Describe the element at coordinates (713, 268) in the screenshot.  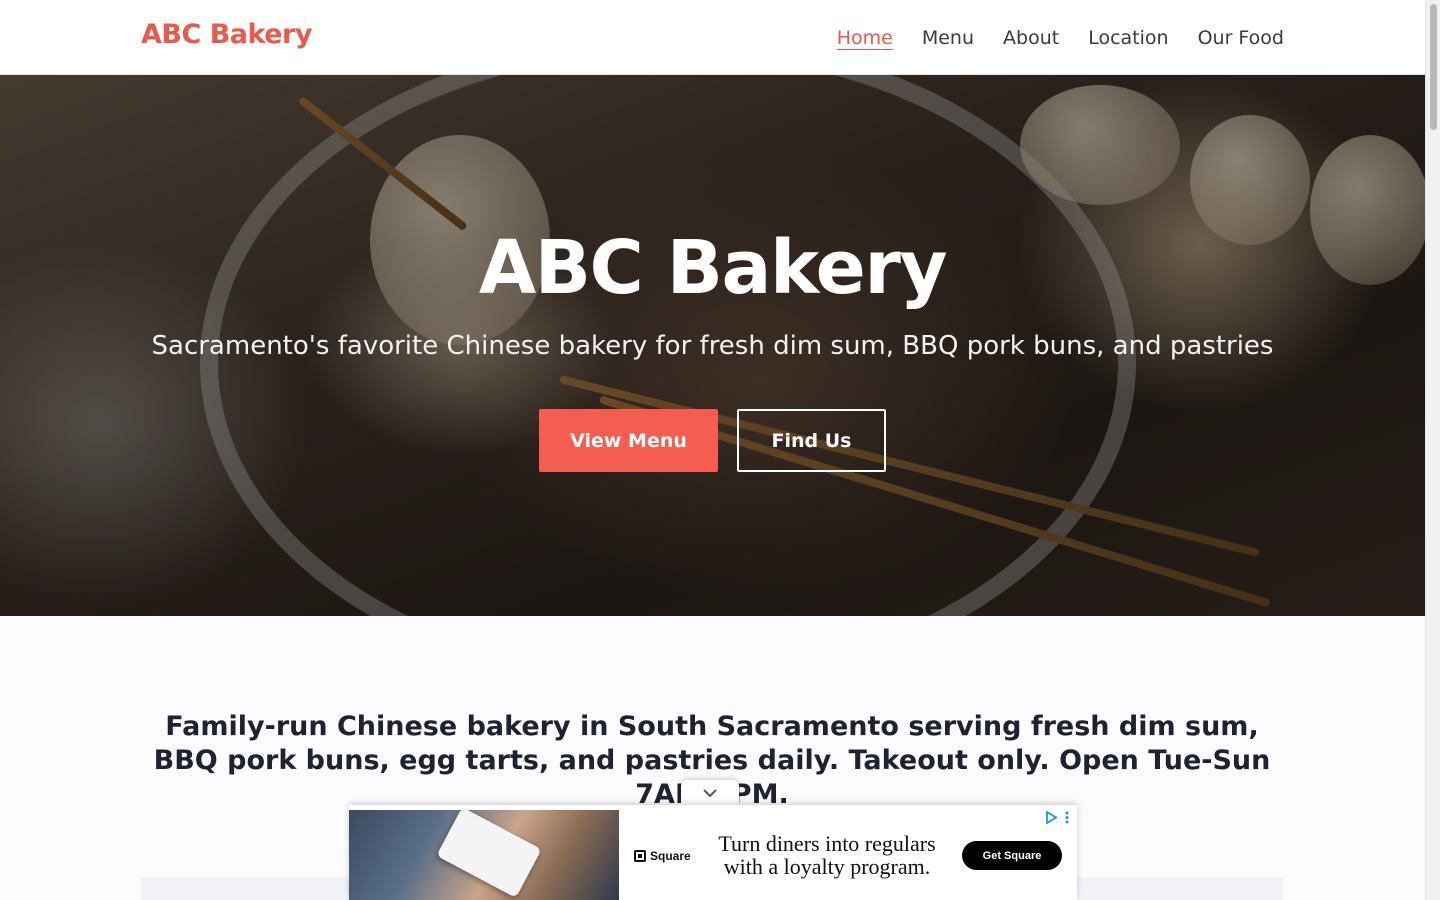
I see `hero-title: ABC Bakery` at that location.